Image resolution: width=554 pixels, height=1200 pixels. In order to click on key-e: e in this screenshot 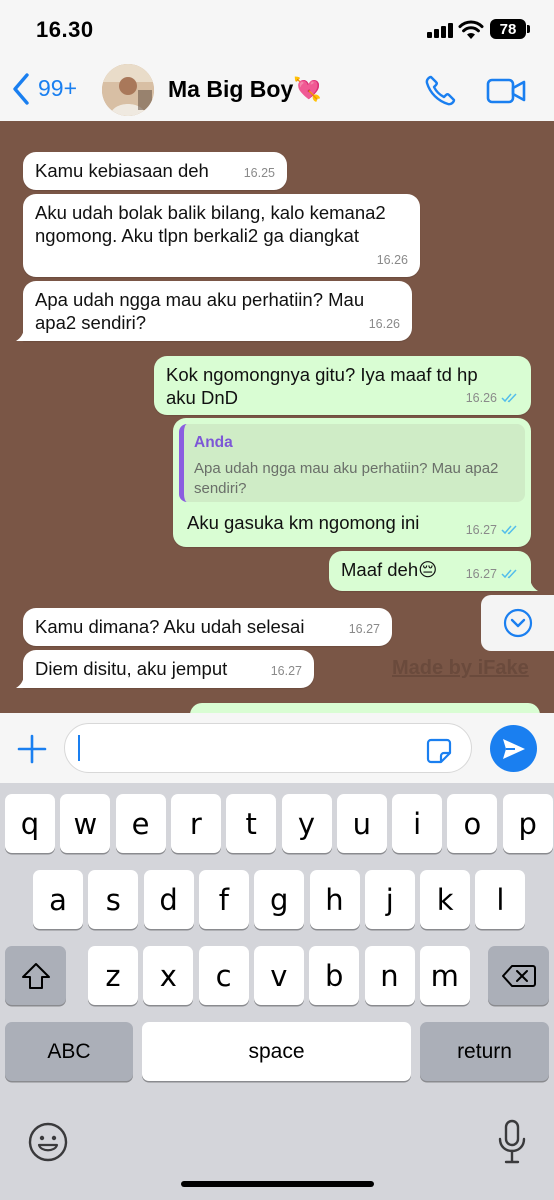, I will do `click(140, 823)`.